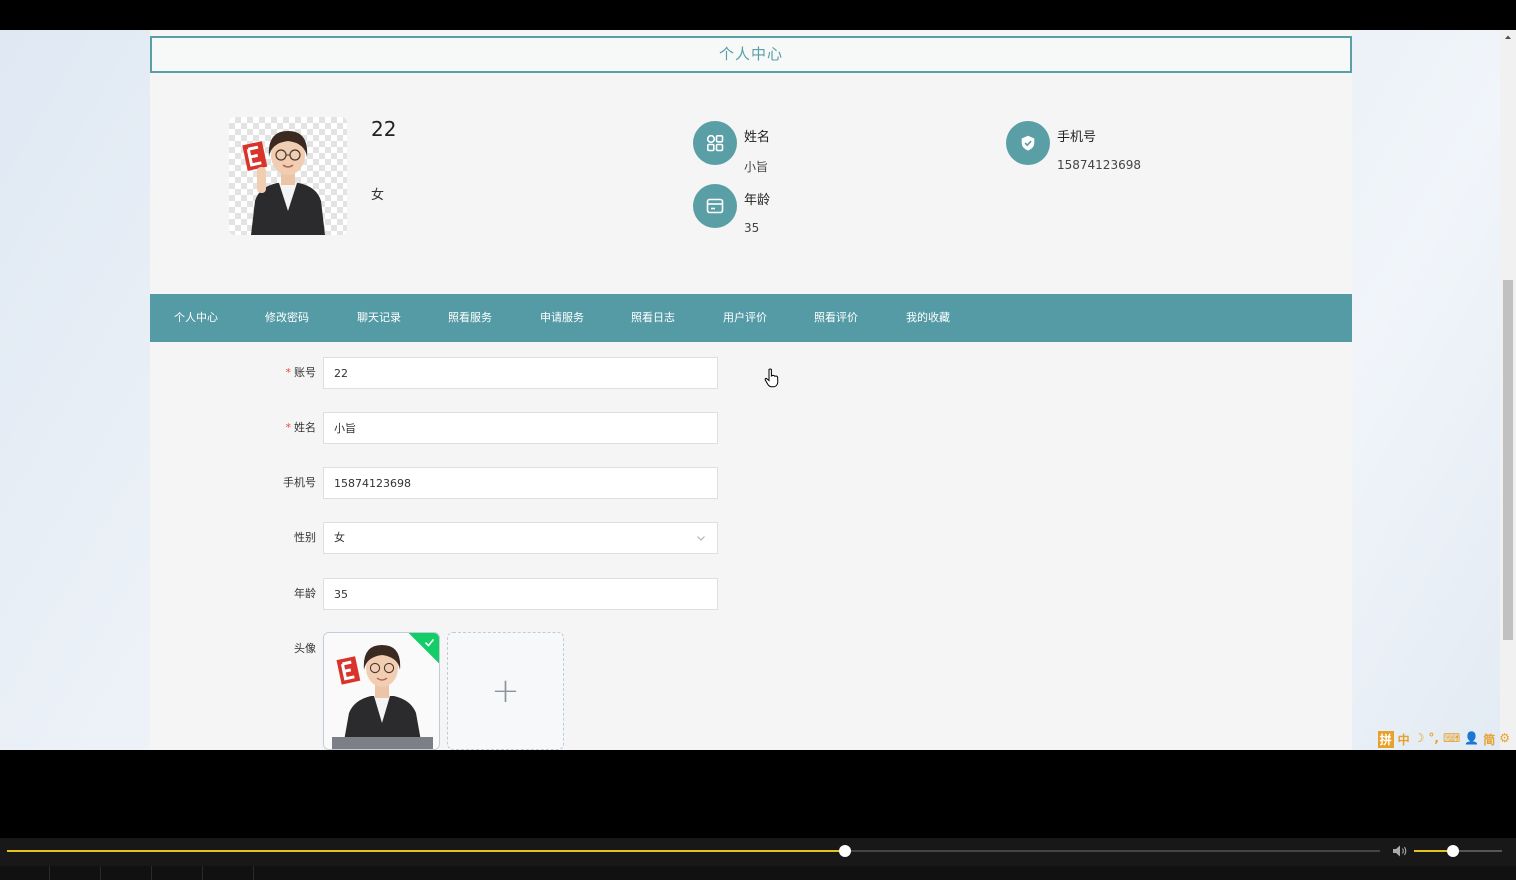 The width and height of the screenshot is (1516, 880). I want to click on phone-input, so click(520, 483).